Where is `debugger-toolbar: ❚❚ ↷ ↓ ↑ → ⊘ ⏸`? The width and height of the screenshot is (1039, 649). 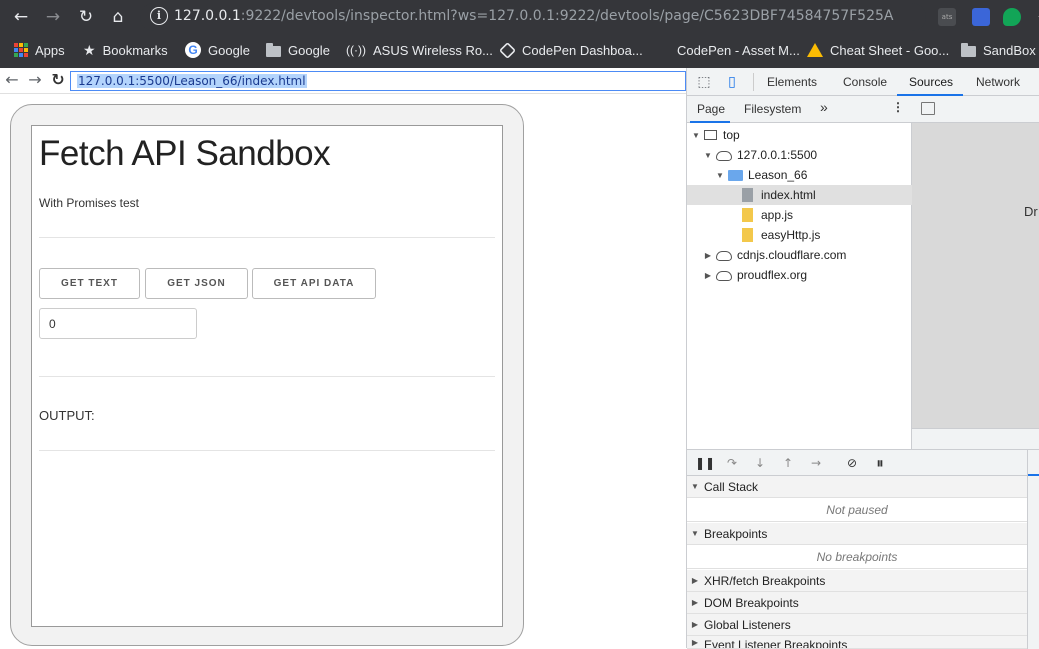 debugger-toolbar: ❚❚ ↷ ↓ ↑ → ⊘ ⏸ is located at coordinates (857, 463).